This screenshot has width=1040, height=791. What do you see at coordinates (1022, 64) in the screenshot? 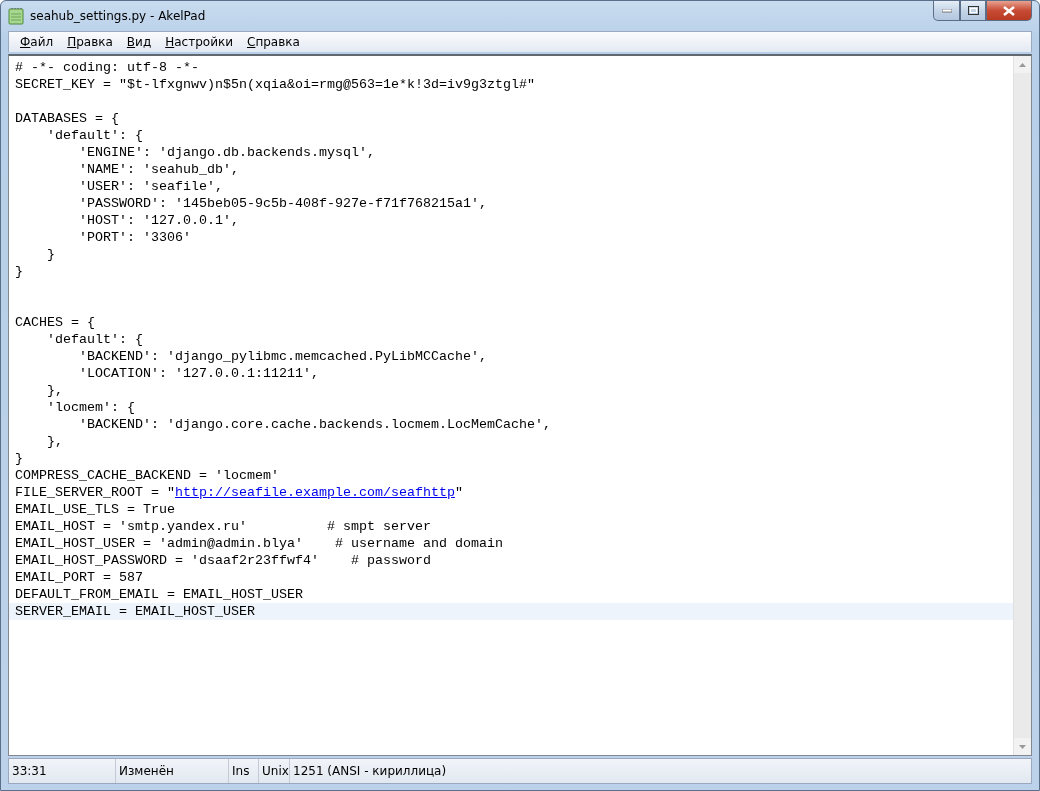
I see `scroll-up-icon` at bounding box center [1022, 64].